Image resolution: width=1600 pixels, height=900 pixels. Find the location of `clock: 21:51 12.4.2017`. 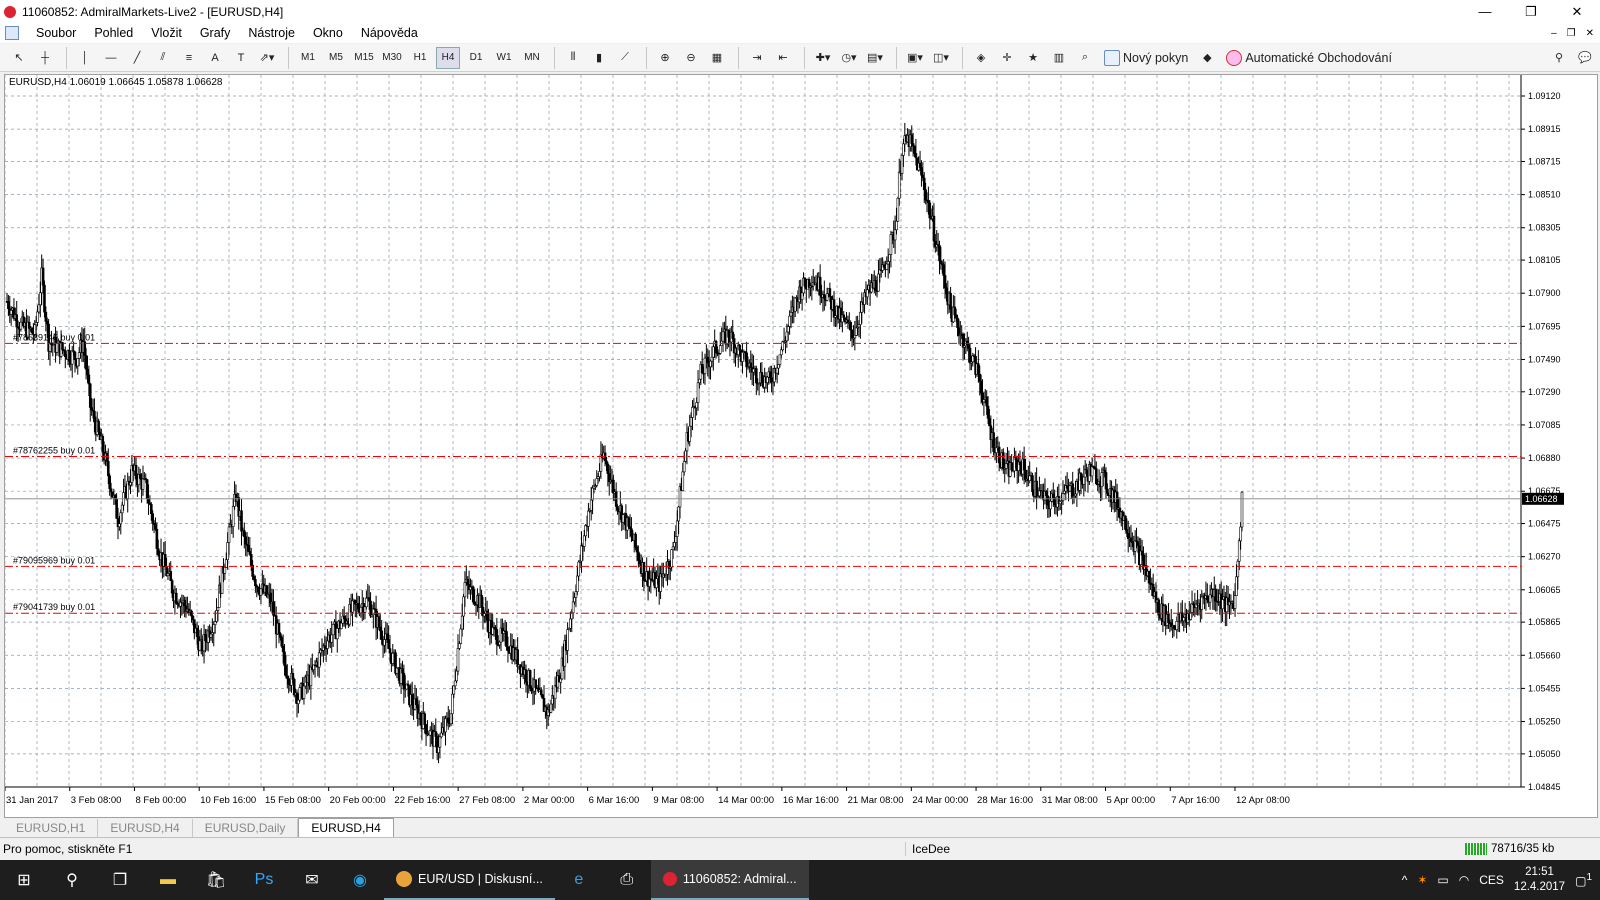

clock: 21:51 12.4.2017 is located at coordinates (1539, 880).